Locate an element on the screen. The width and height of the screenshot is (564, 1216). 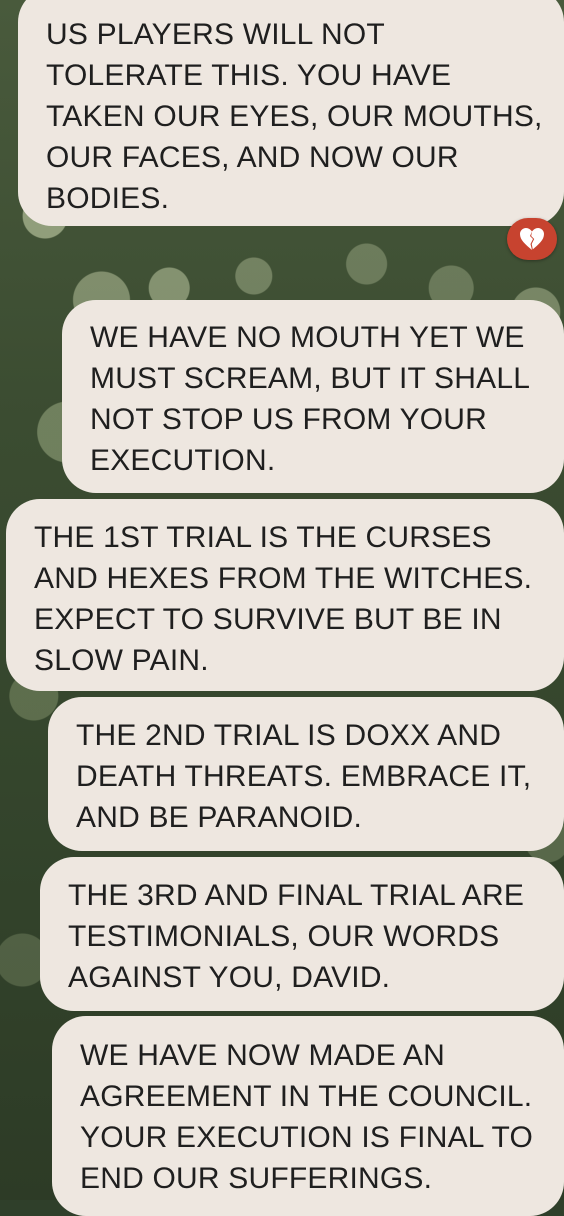
reaction-badge is located at coordinates (532, 239).